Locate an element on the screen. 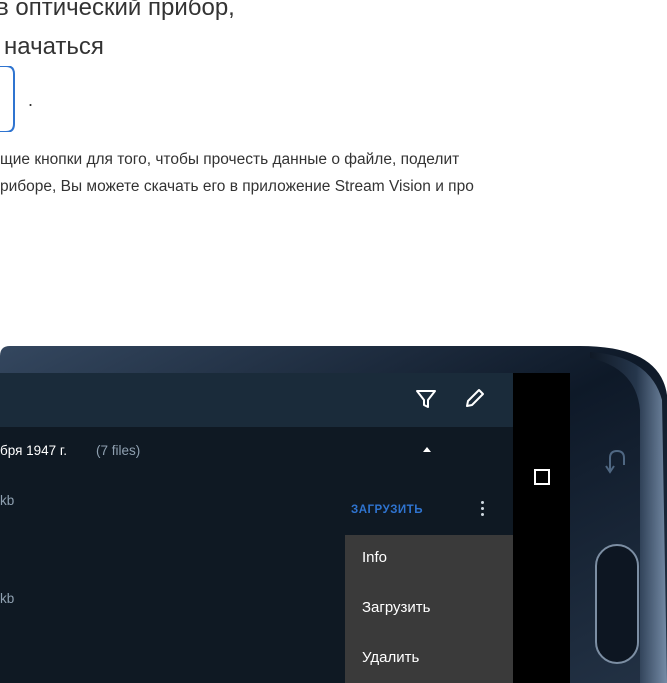 The image size is (667, 683). menu-item-label: Info is located at coordinates (375, 557).